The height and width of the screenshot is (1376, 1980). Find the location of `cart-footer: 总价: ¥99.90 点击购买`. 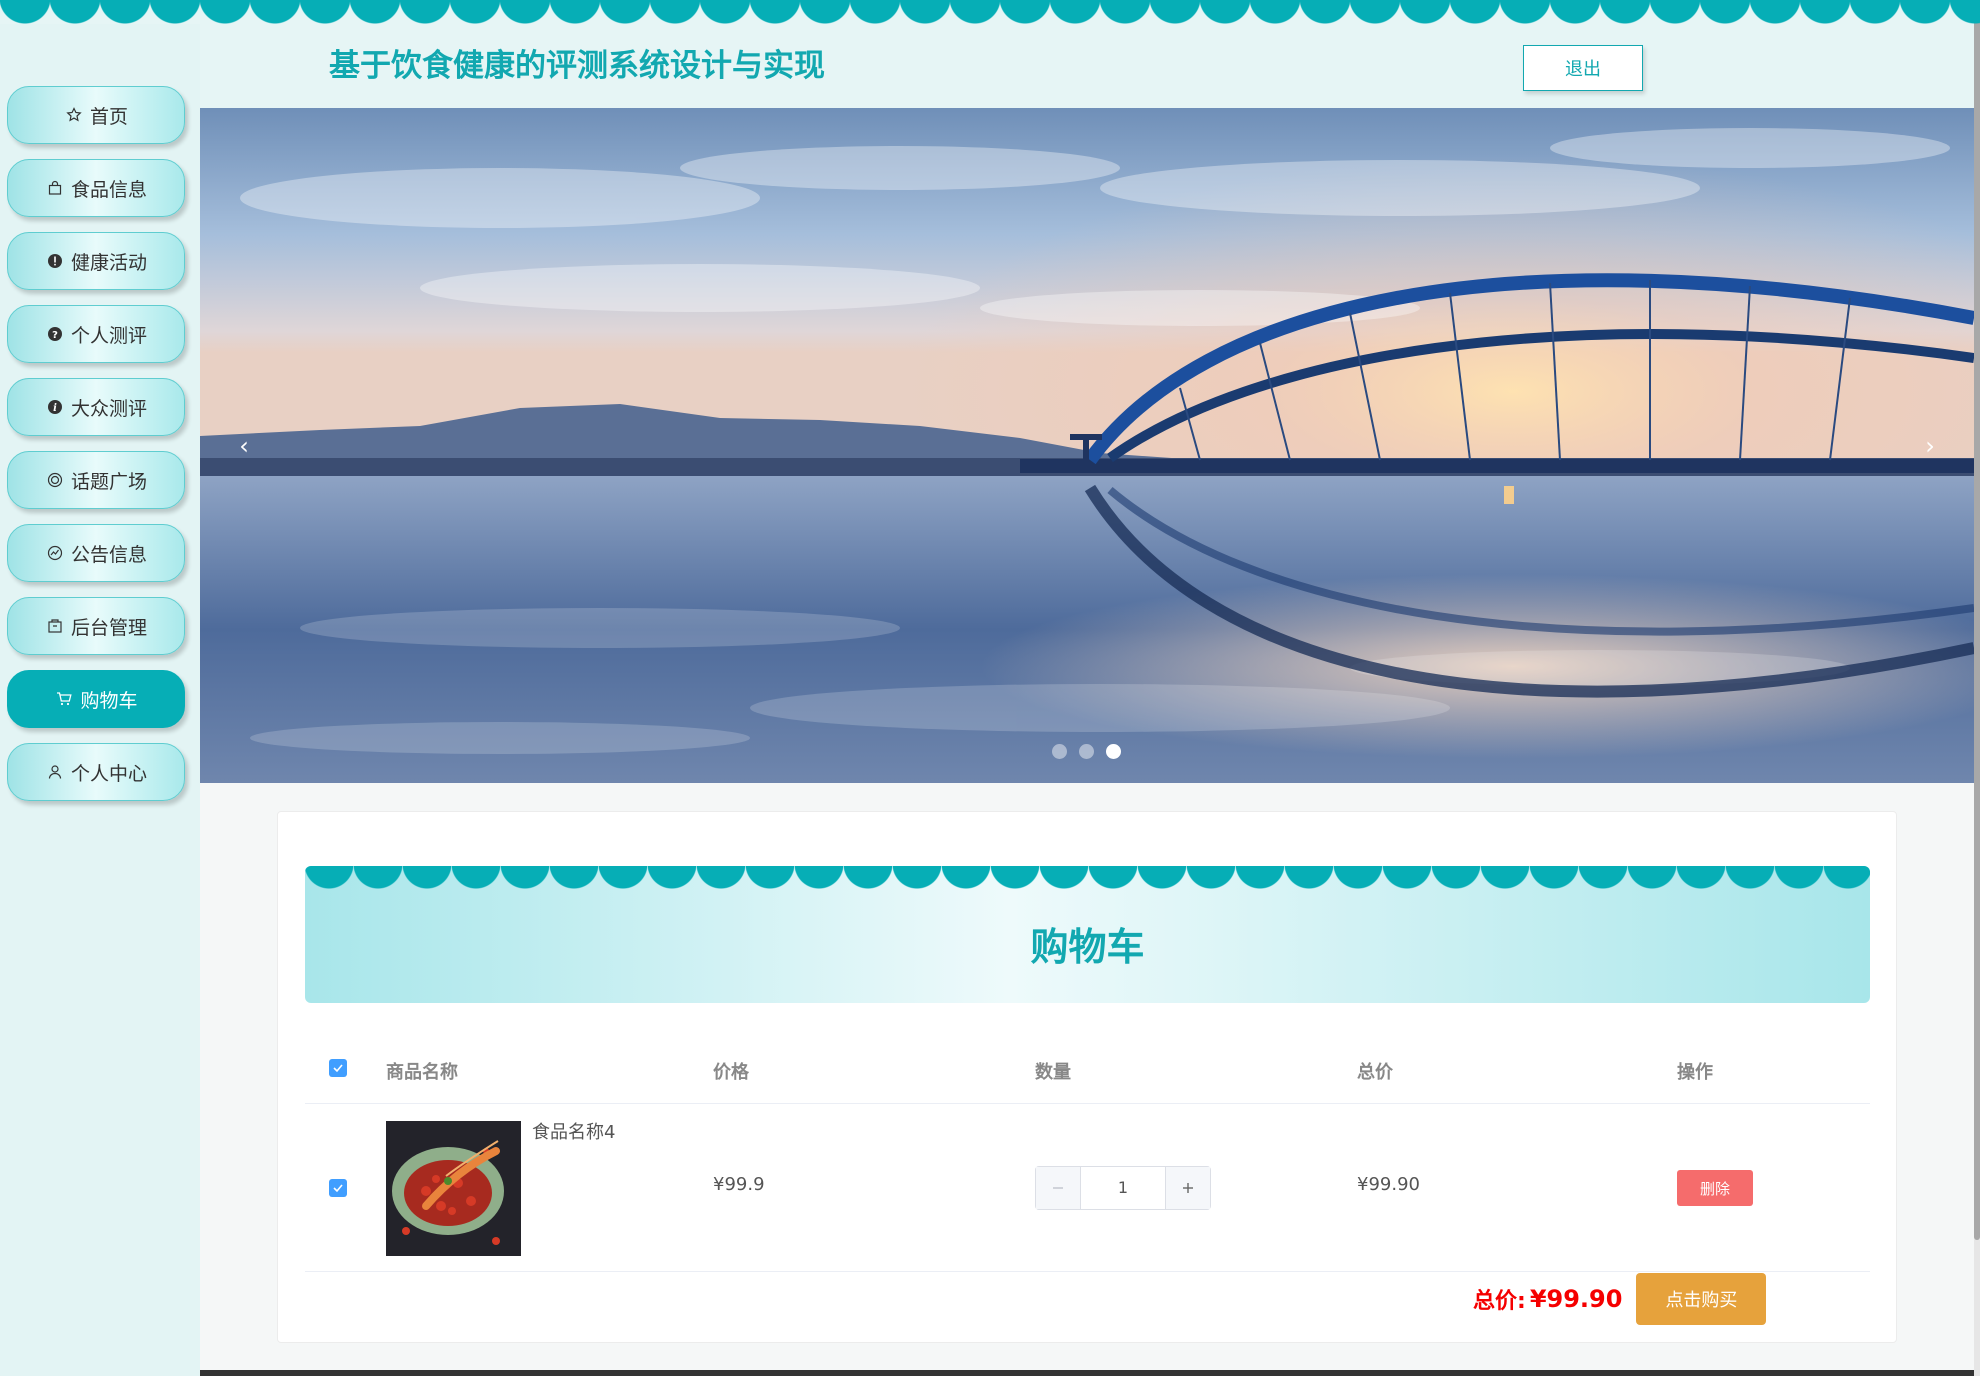

cart-footer: 总价: ¥99.90 点击购买 is located at coordinates (1620, 1299).